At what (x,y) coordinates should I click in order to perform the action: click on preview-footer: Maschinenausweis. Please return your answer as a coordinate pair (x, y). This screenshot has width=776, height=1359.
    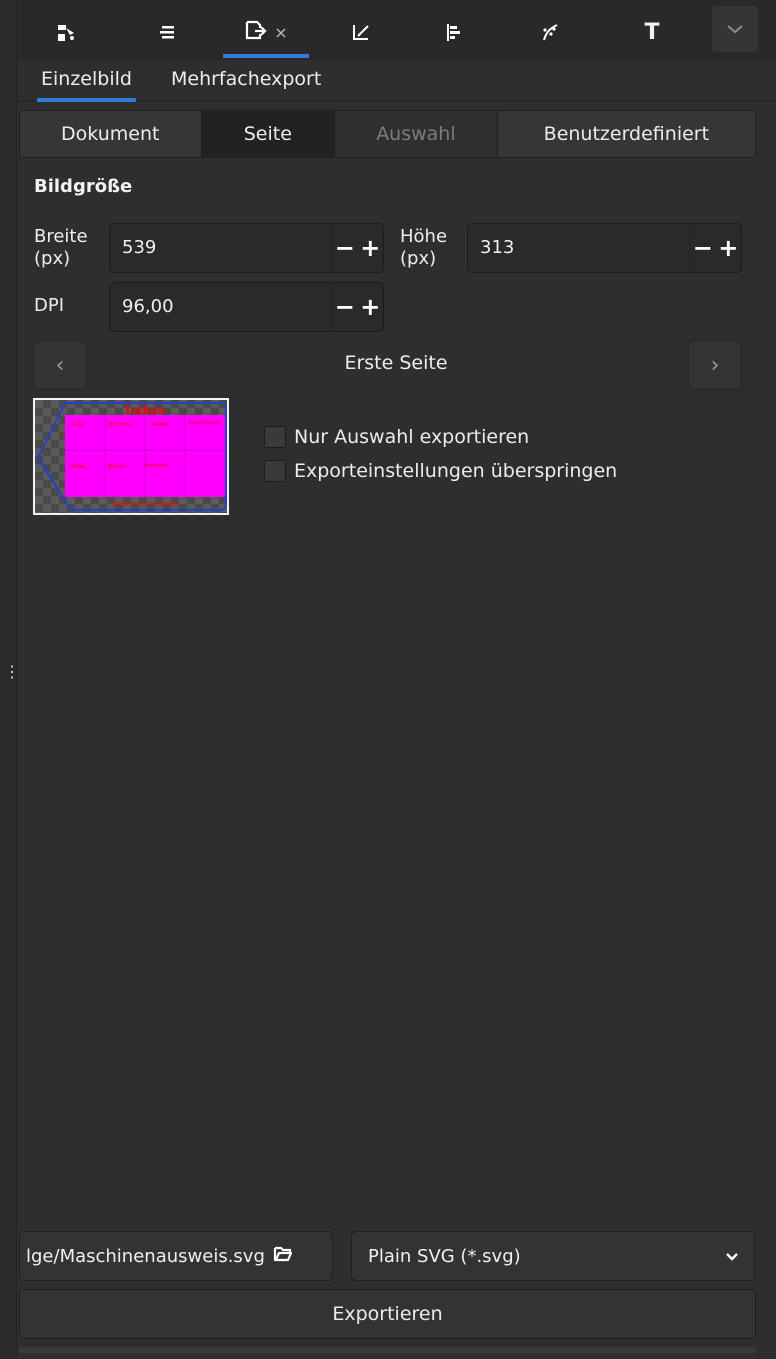
    Looking at the image, I should click on (145, 504).